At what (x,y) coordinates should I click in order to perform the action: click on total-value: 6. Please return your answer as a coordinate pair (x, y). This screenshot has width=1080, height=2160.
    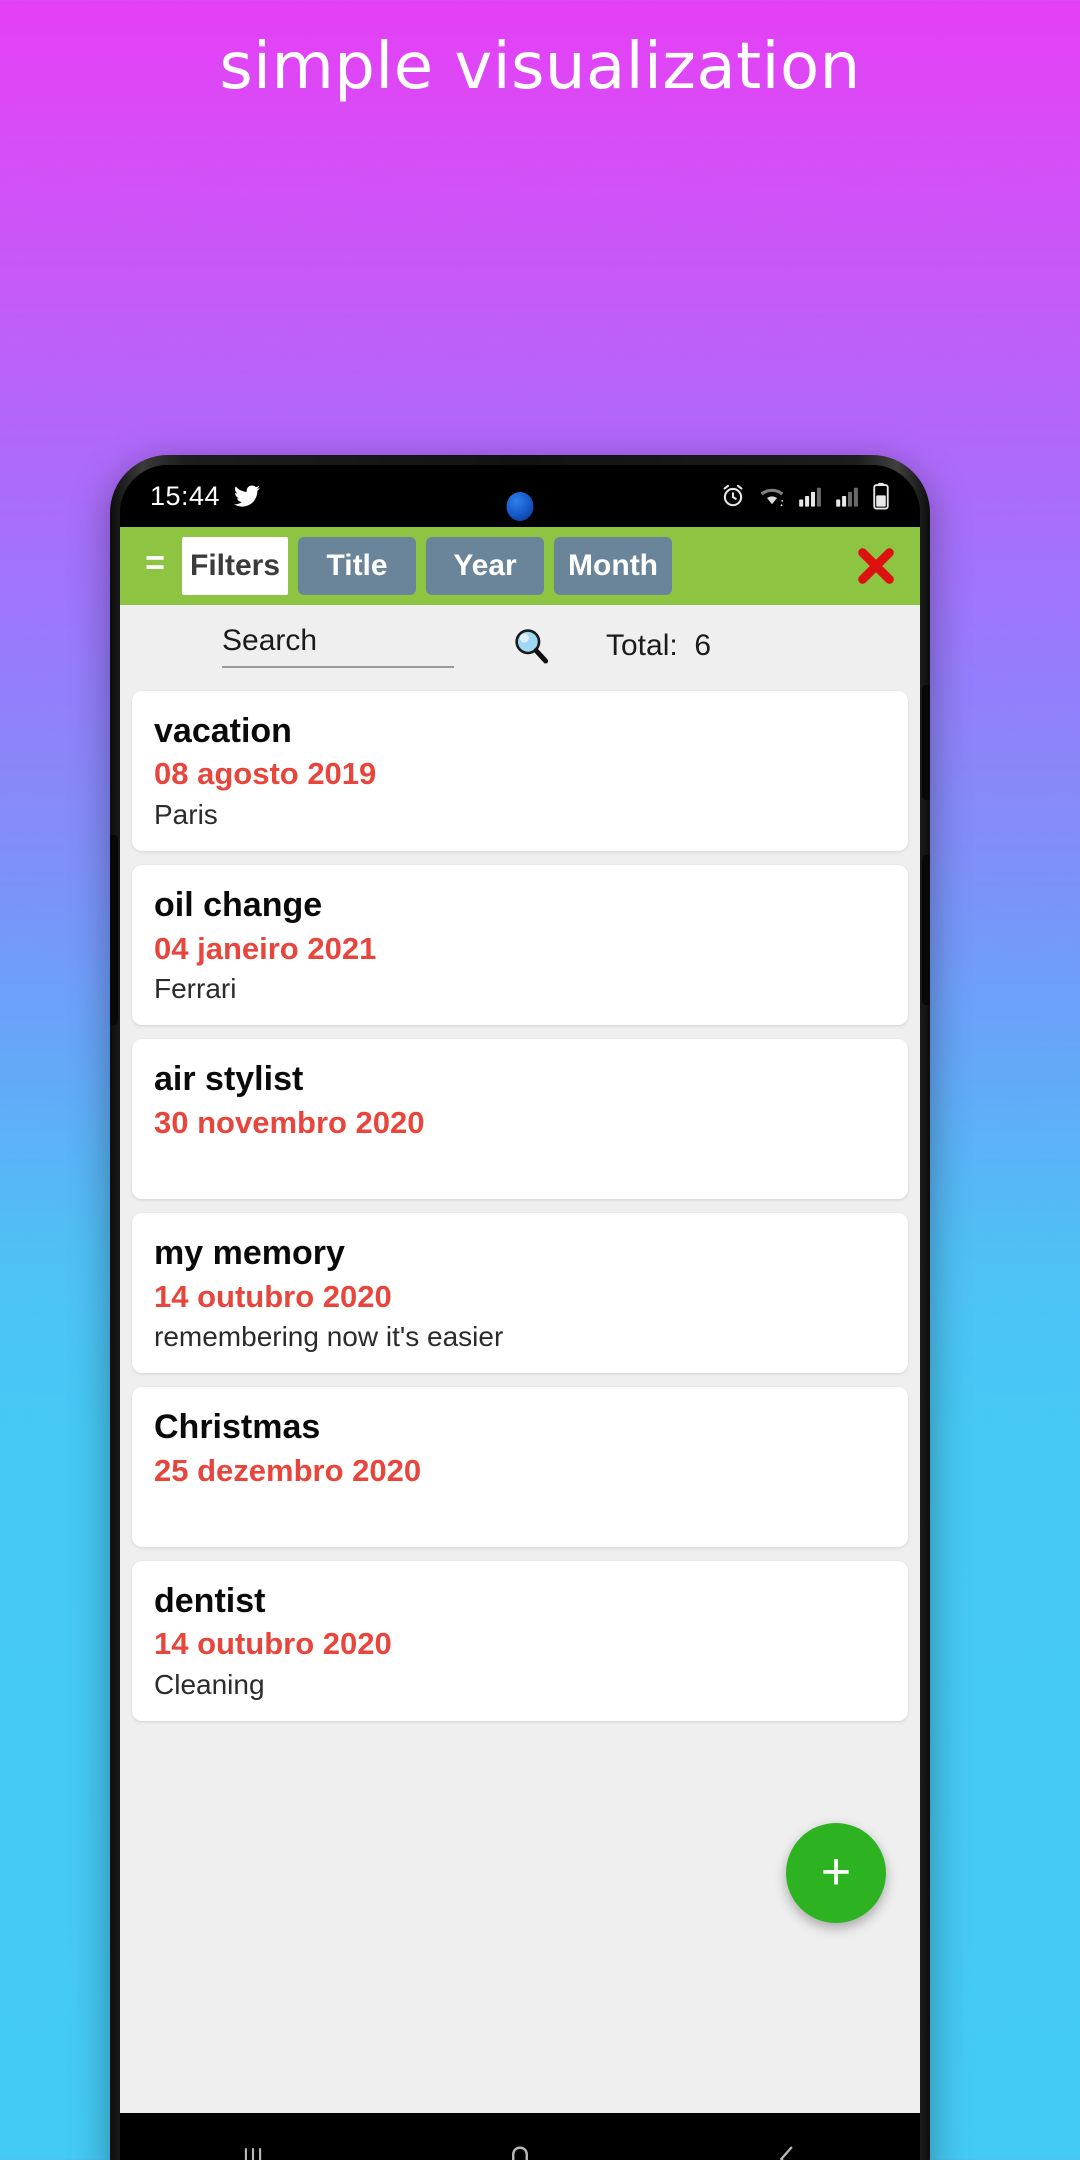
    Looking at the image, I should click on (703, 645).